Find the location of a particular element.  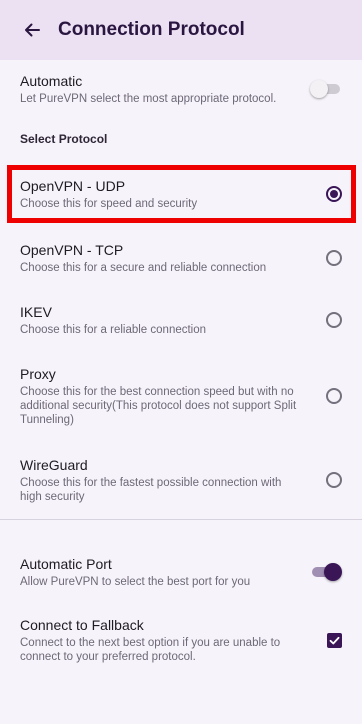

fallback-checkbox is located at coordinates (334, 640).